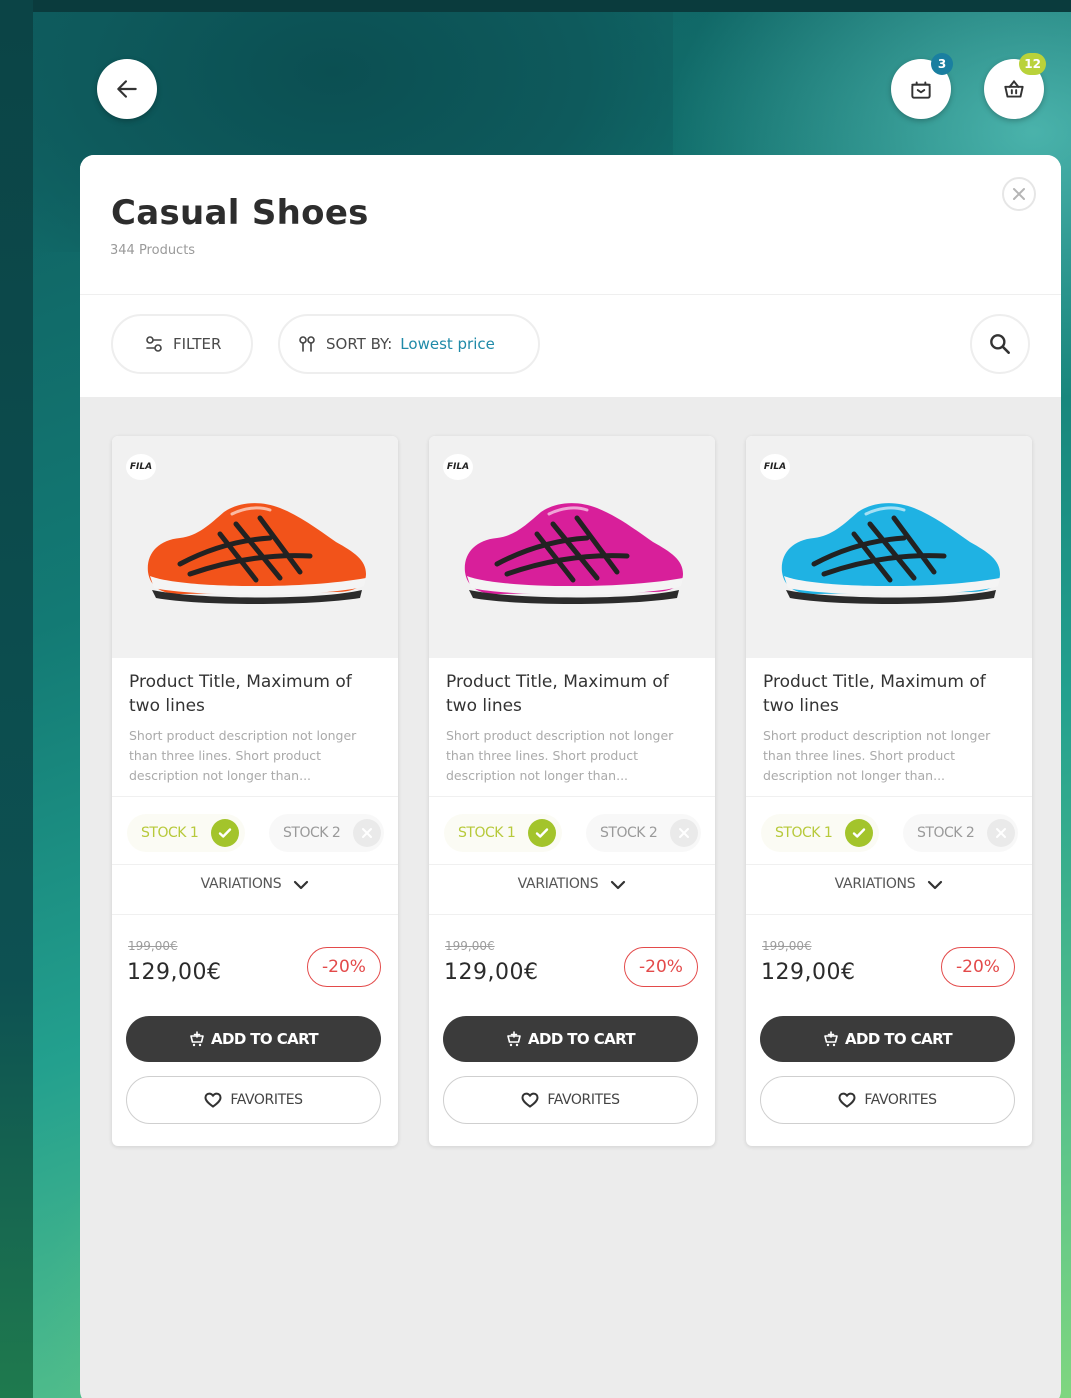 The image size is (1071, 1398). I want to click on arrow-left-icon, so click(127, 89).